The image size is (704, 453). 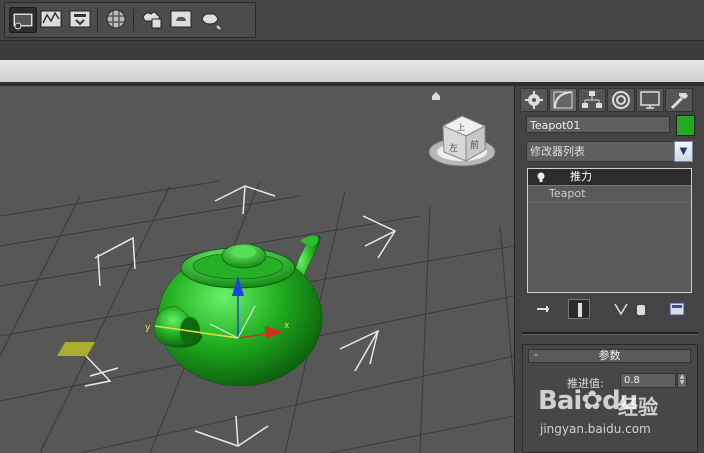 What do you see at coordinates (682, 380) in the screenshot?
I see `push-value-spinner: ▲ ▼` at bounding box center [682, 380].